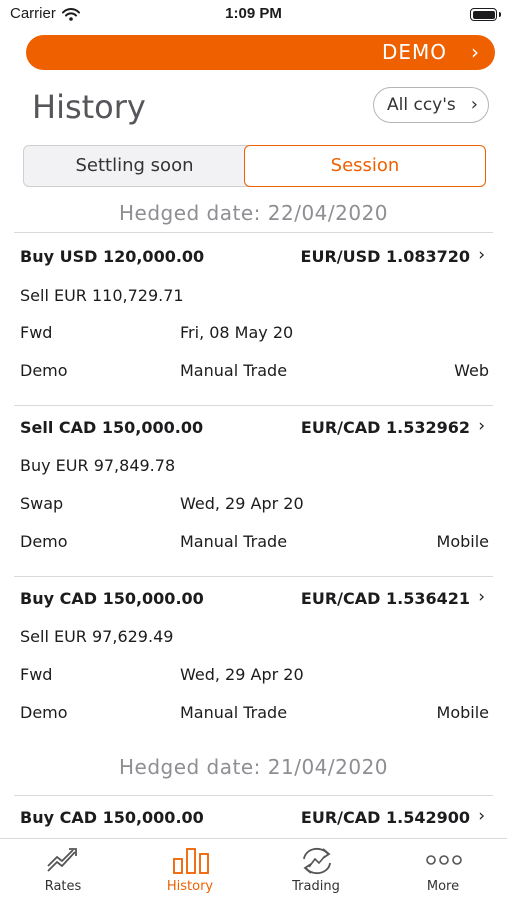 This screenshot has height=900, width=507. Describe the element at coordinates (443, 869) in the screenshot. I see `tab-more: More` at that location.